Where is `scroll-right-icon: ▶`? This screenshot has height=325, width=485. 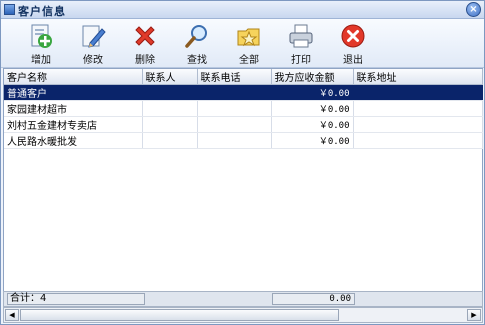 scroll-right-icon: ▶ is located at coordinates (474, 315).